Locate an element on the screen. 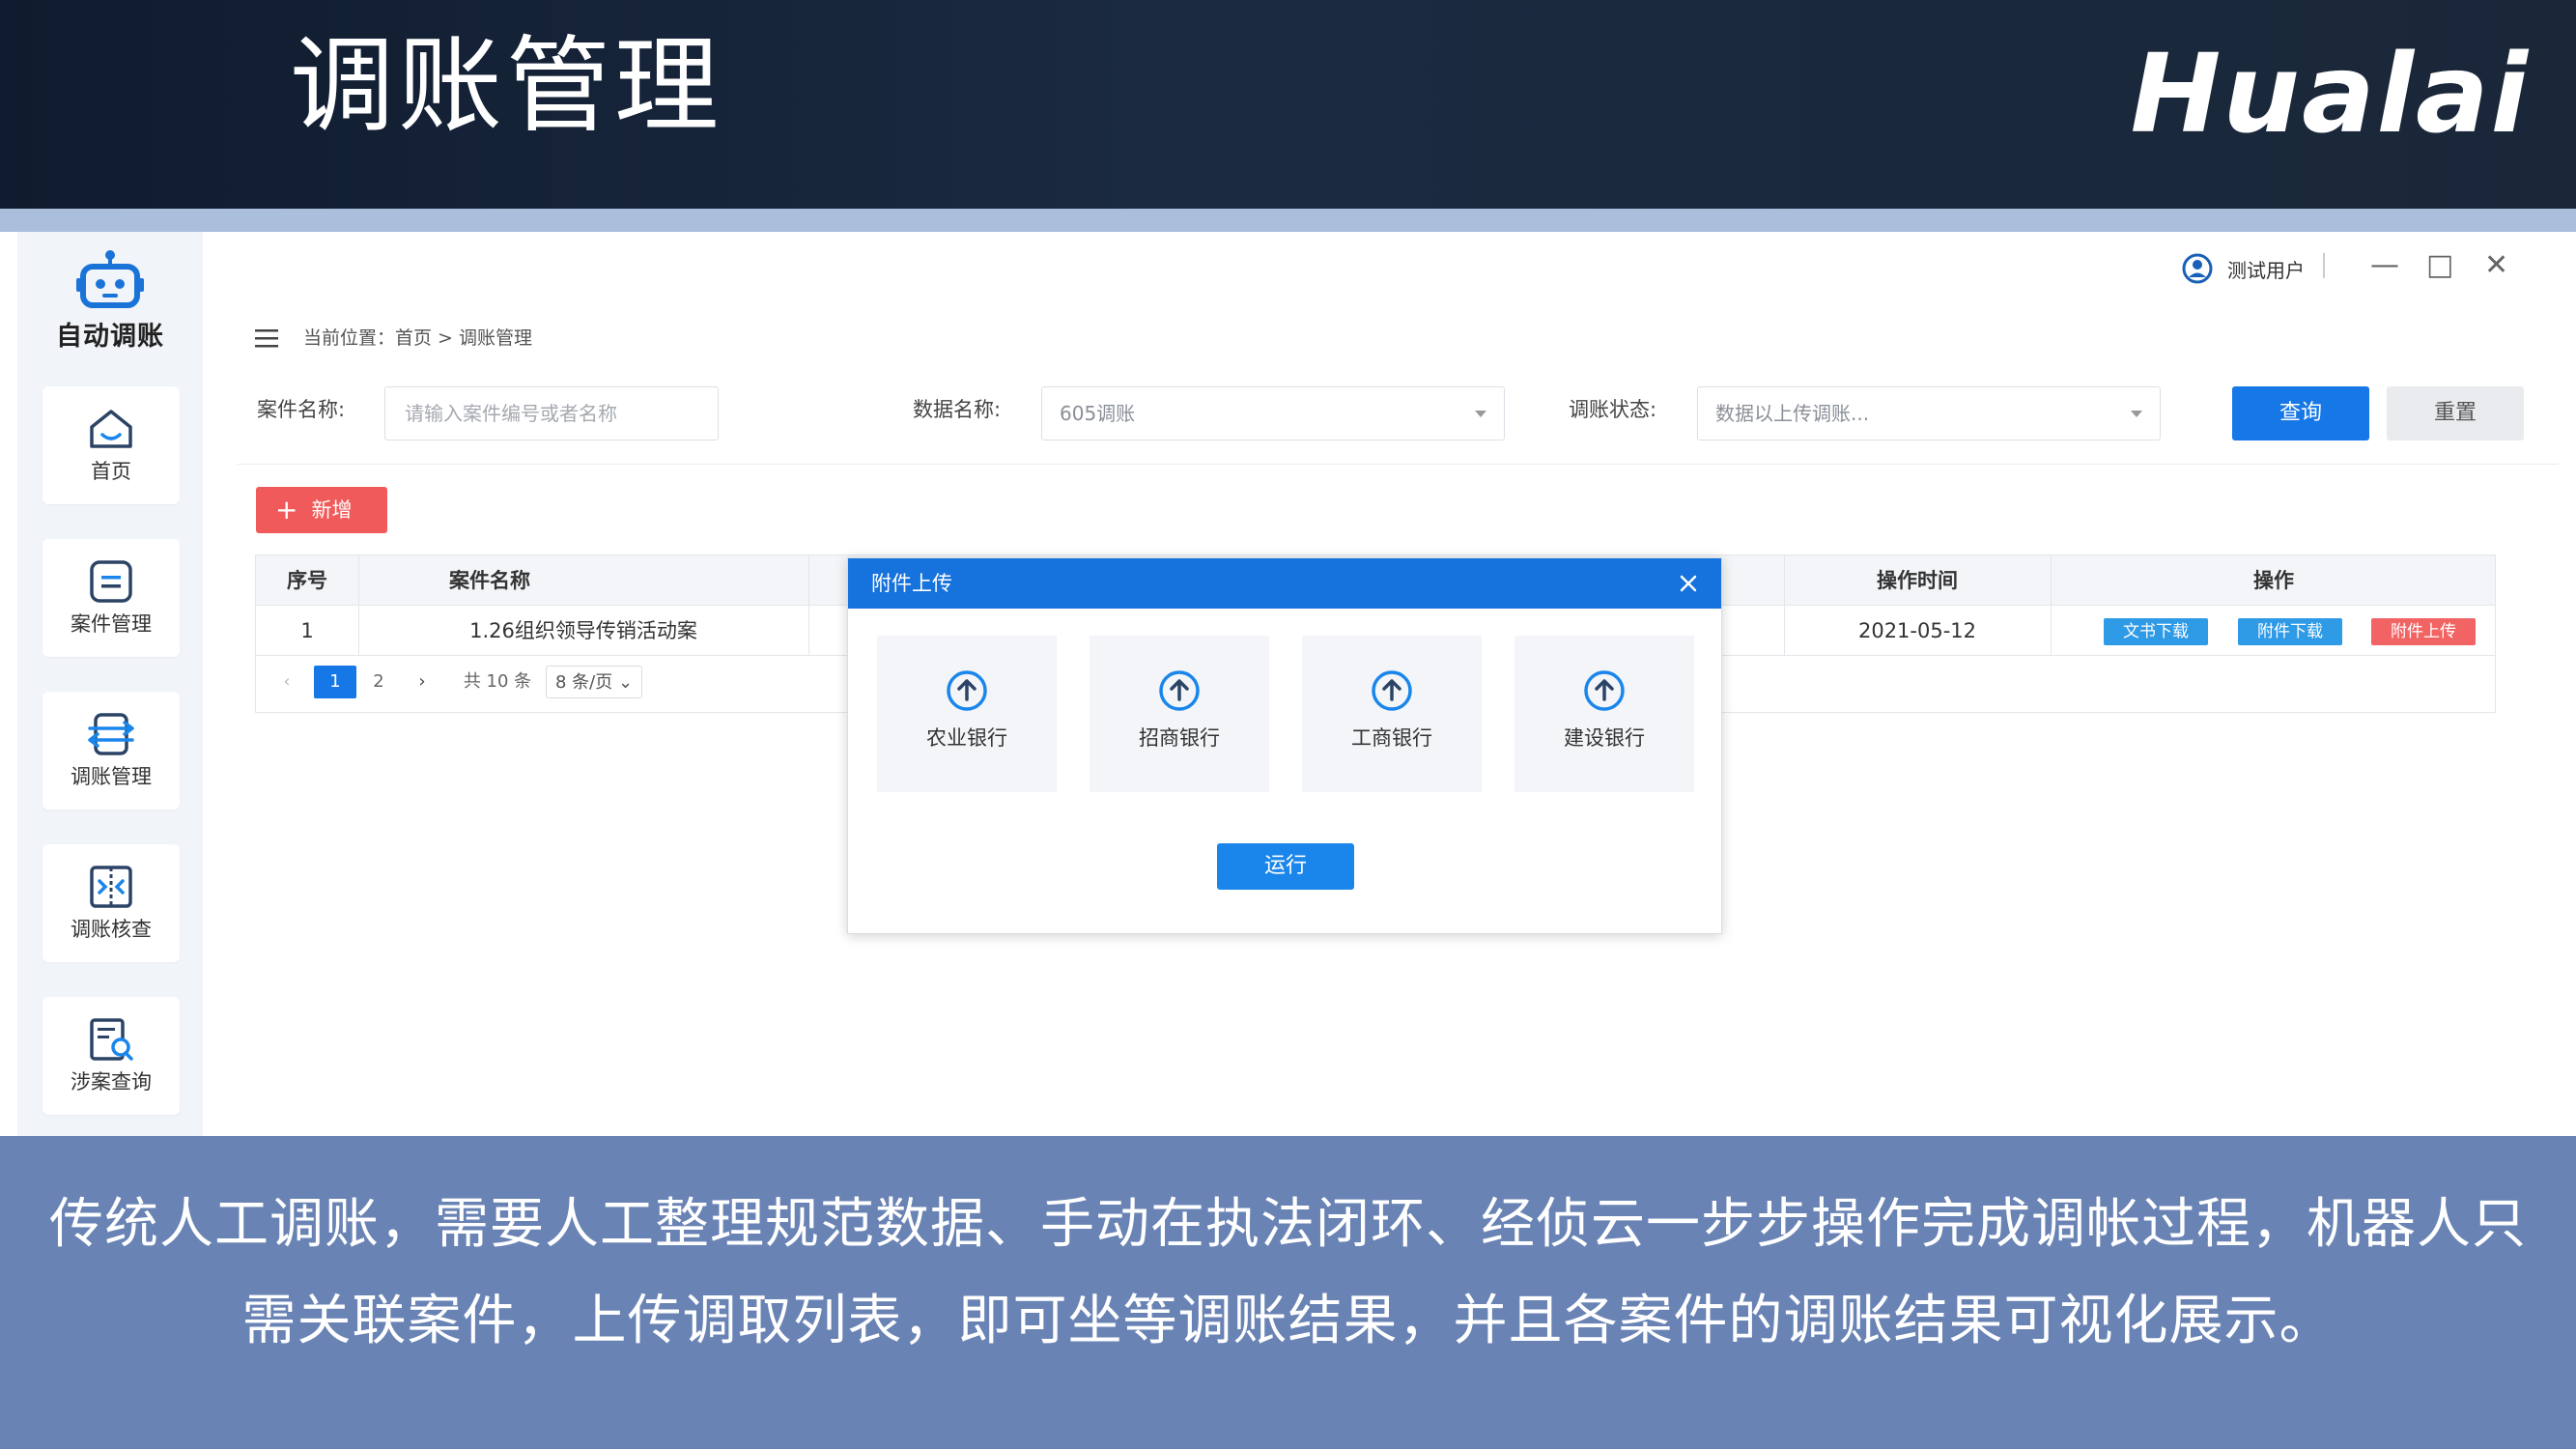 This screenshot has width=2576, height=1449. data-name-select: 605调账 is located at coordinates (1273, 413).